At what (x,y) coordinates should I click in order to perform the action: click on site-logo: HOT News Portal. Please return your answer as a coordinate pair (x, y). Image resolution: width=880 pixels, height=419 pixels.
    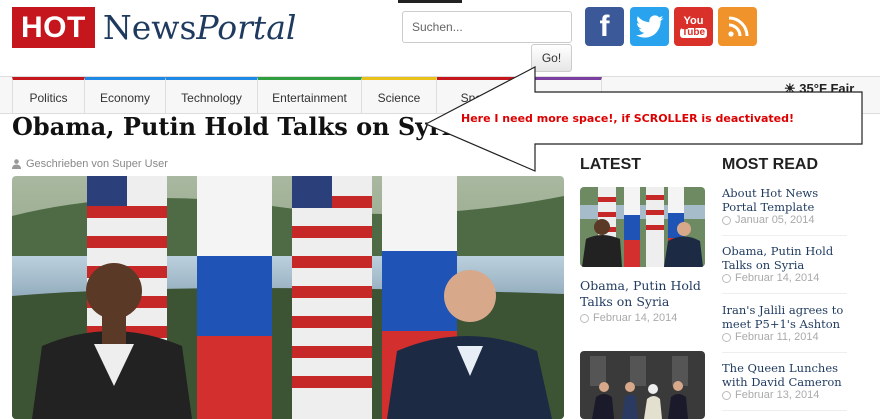
    Looking at the image, I should click on (154, 27).